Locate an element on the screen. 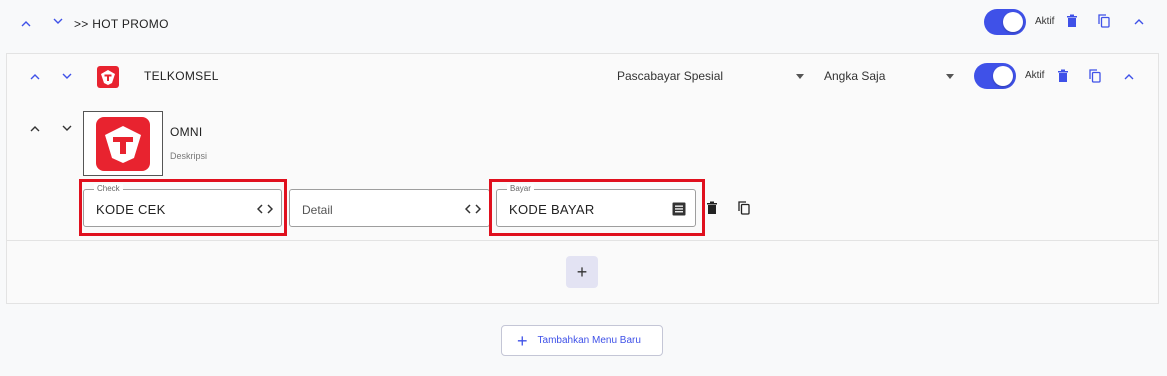  detail-field-placeholder: Detail is located at coordinates (317, 210).